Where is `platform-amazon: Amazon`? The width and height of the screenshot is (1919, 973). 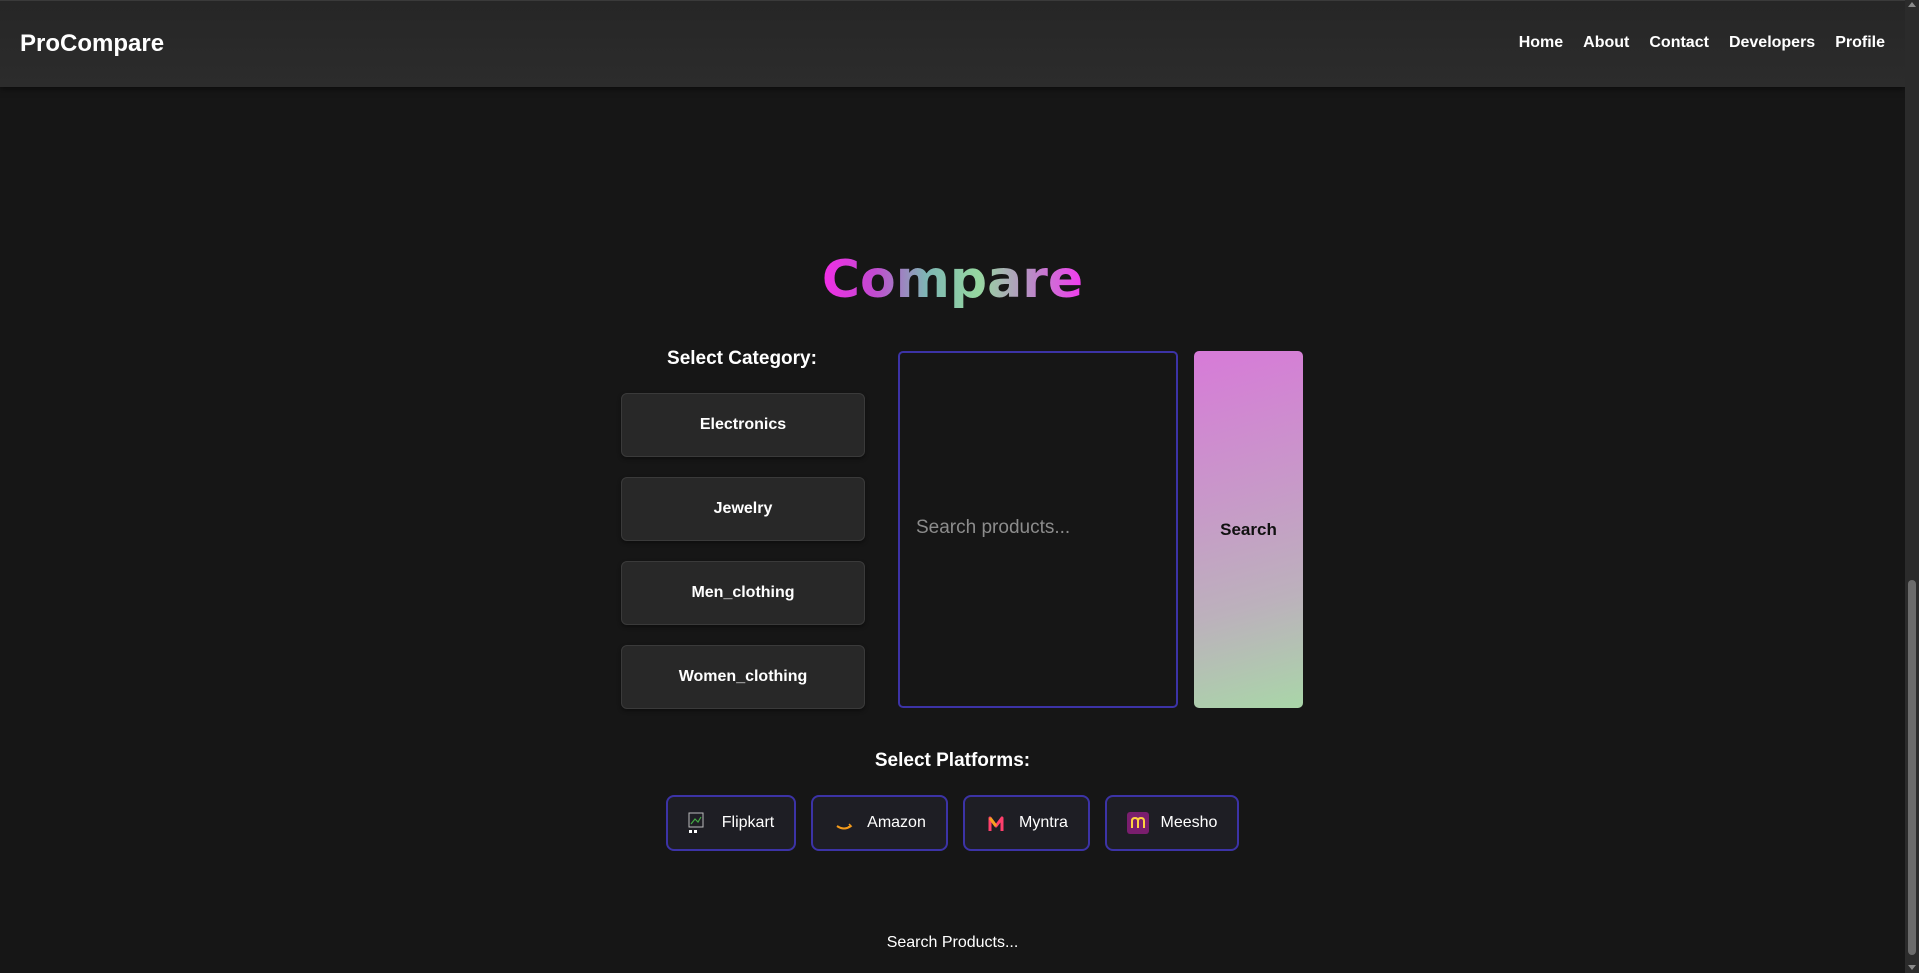 platform-amazon: Amazon is located at coordinates (879, 823).